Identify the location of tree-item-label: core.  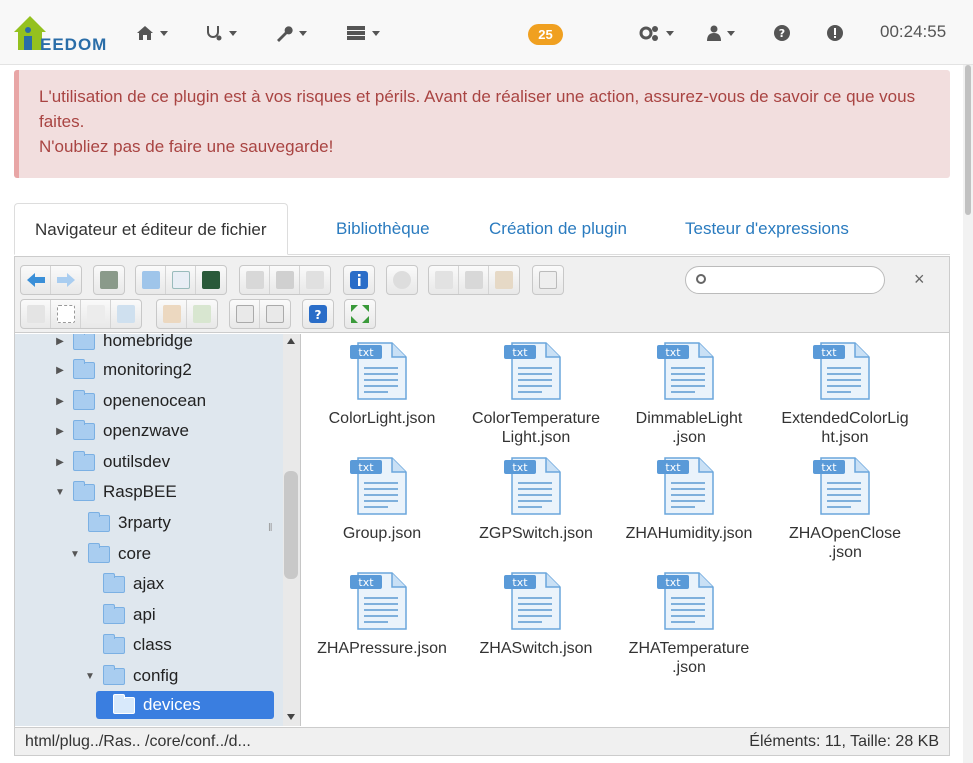
(135, 553).